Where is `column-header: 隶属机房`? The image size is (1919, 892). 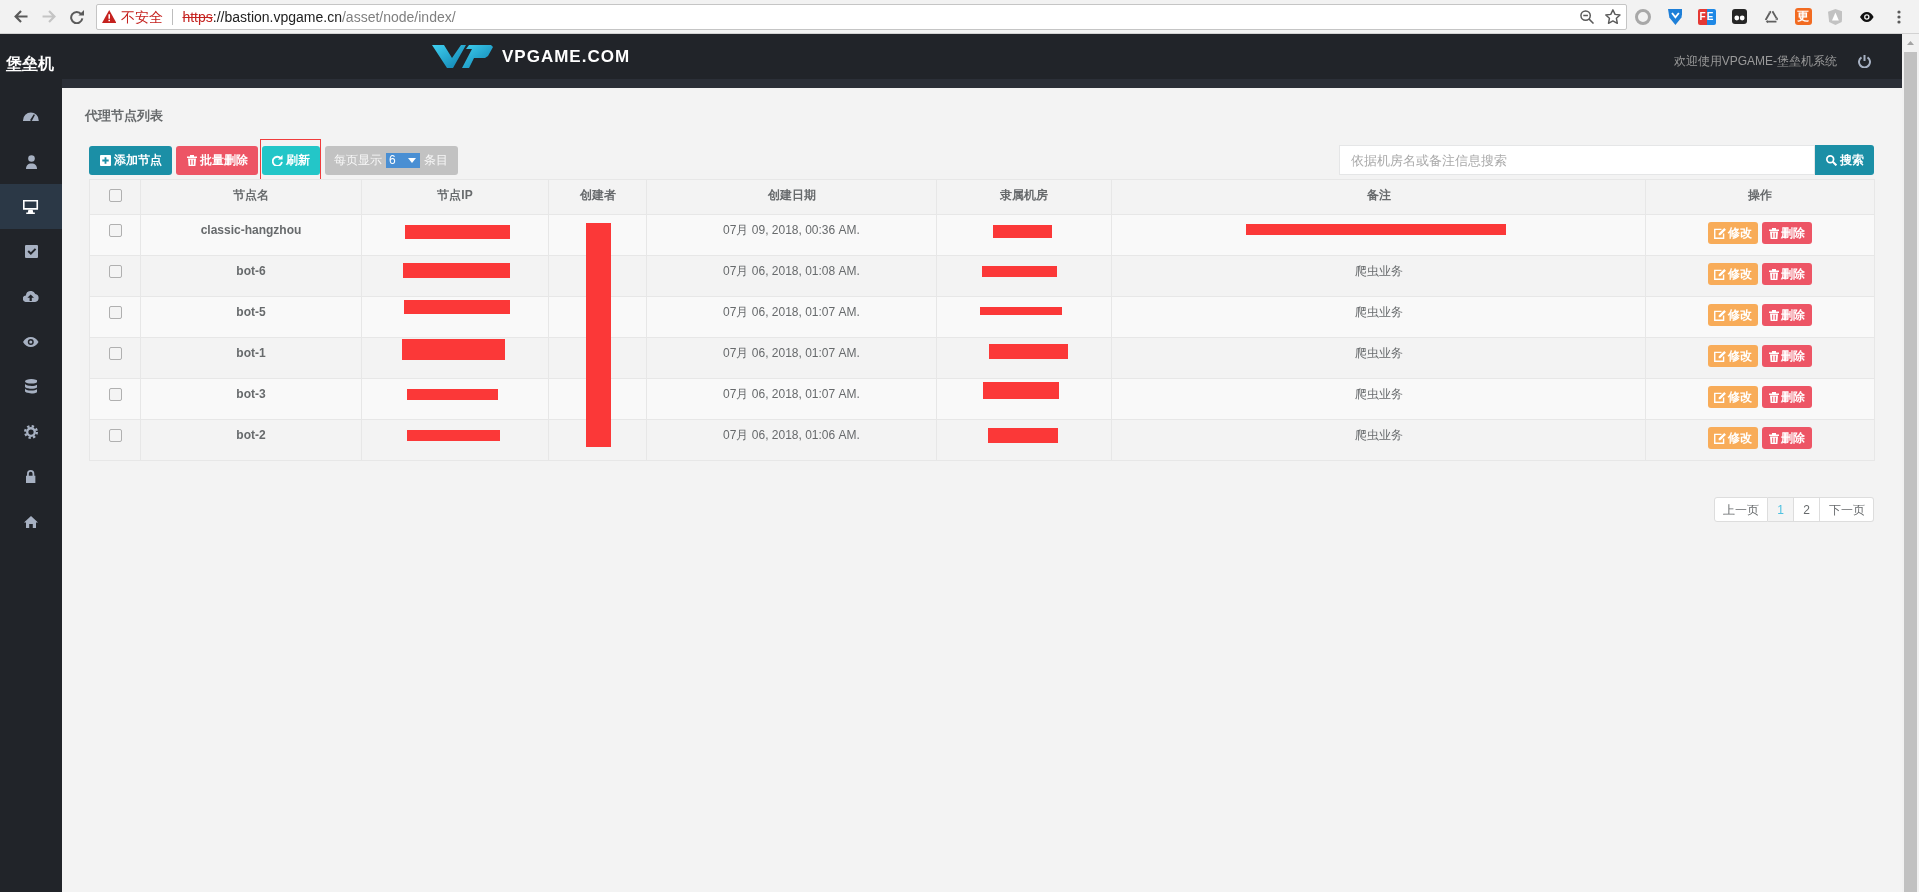 column-header: 隶属机房 is located at coordinates (1024, 195).